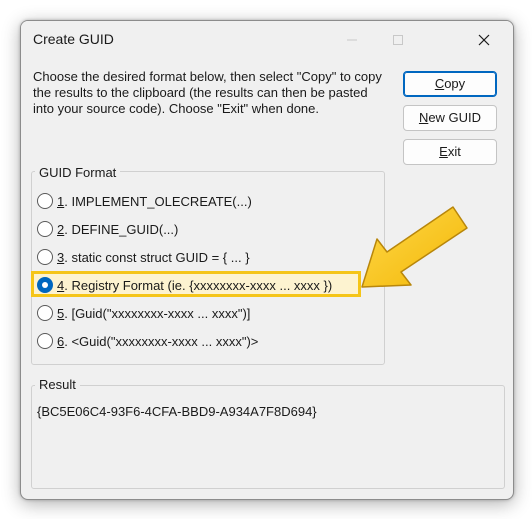  What do you see at coordinates (154, 201) in the screenshot?
I see `radio-label: 1. IMPLEMENT_OLECREATE(...)` at bounding box center [154, 201].